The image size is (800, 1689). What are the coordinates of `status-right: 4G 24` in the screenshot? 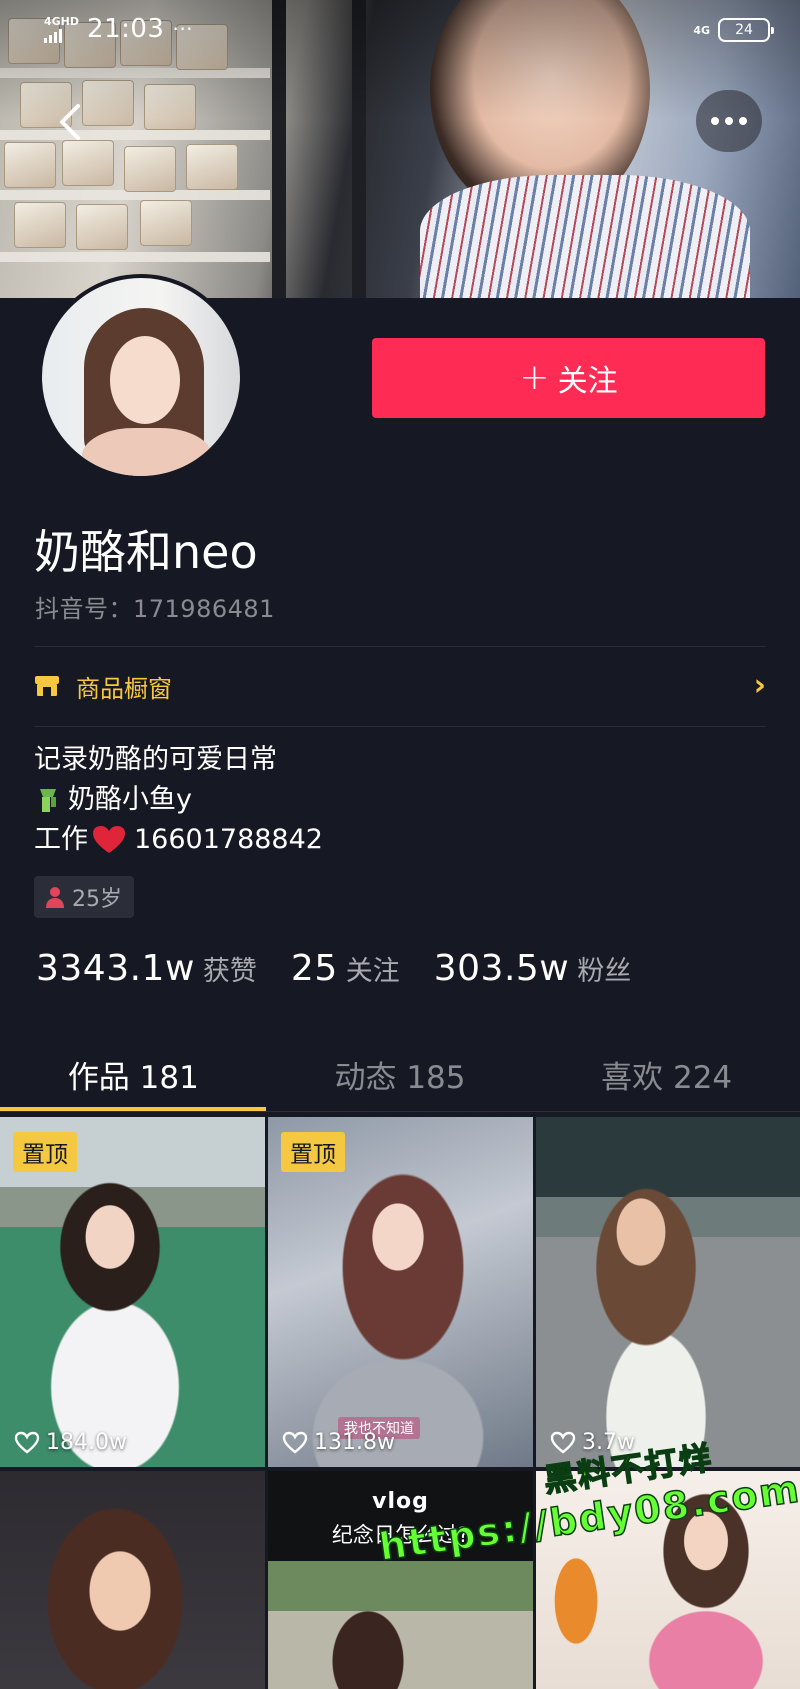 It's located at (733, 30).